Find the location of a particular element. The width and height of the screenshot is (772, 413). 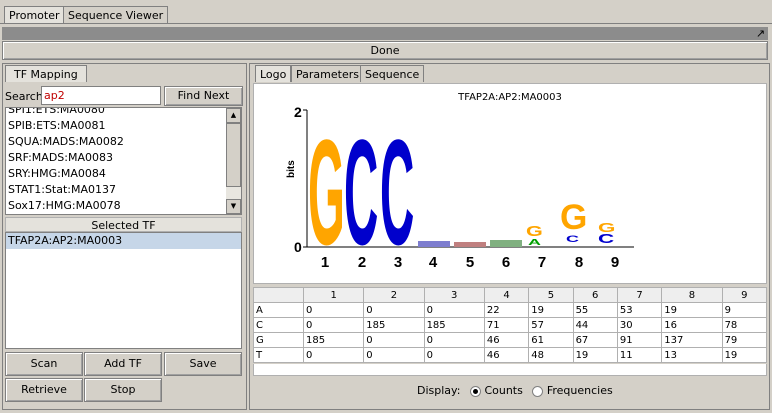

add-tf-button: Add TF is located at coordinates (123, 364).